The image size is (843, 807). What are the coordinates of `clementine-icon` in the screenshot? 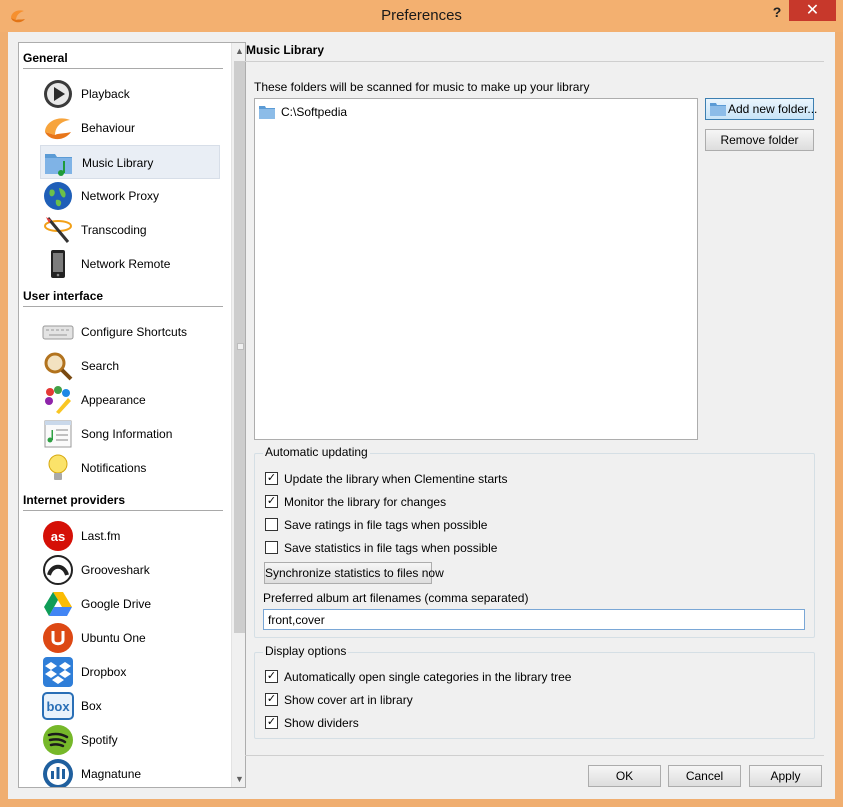 It's located at (58, 129).